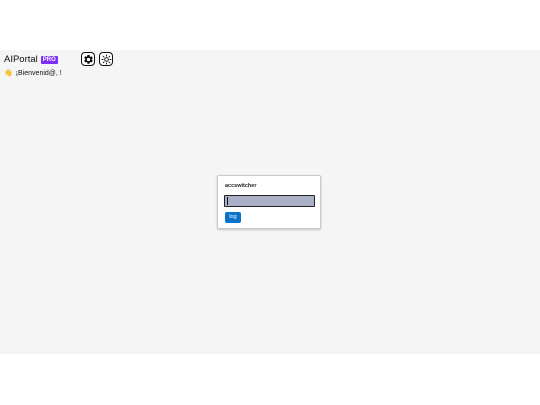 The height and width of the screenshot is (405, 540). I want to click on greeting: 👋 ¡Bienvenid@, !, so click(33, 73).